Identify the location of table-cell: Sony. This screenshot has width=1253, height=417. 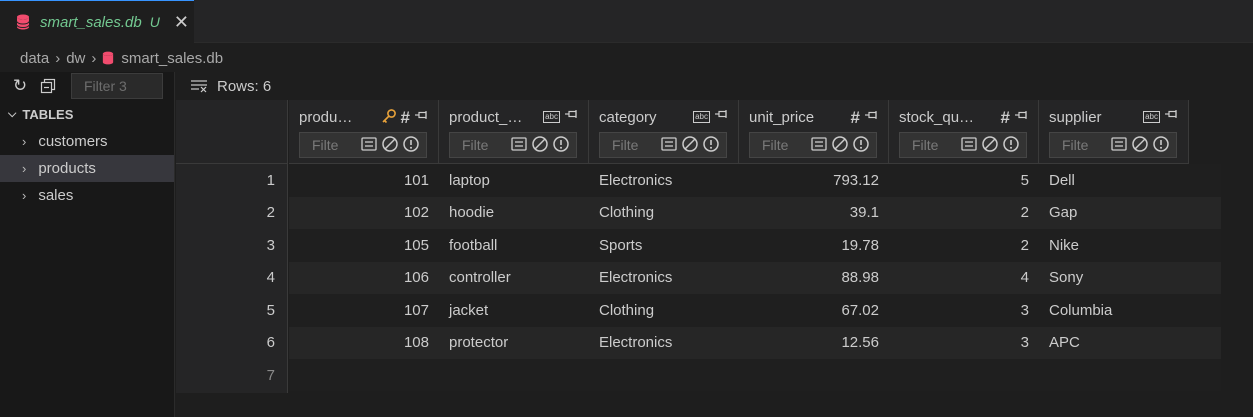
(1114, 278).